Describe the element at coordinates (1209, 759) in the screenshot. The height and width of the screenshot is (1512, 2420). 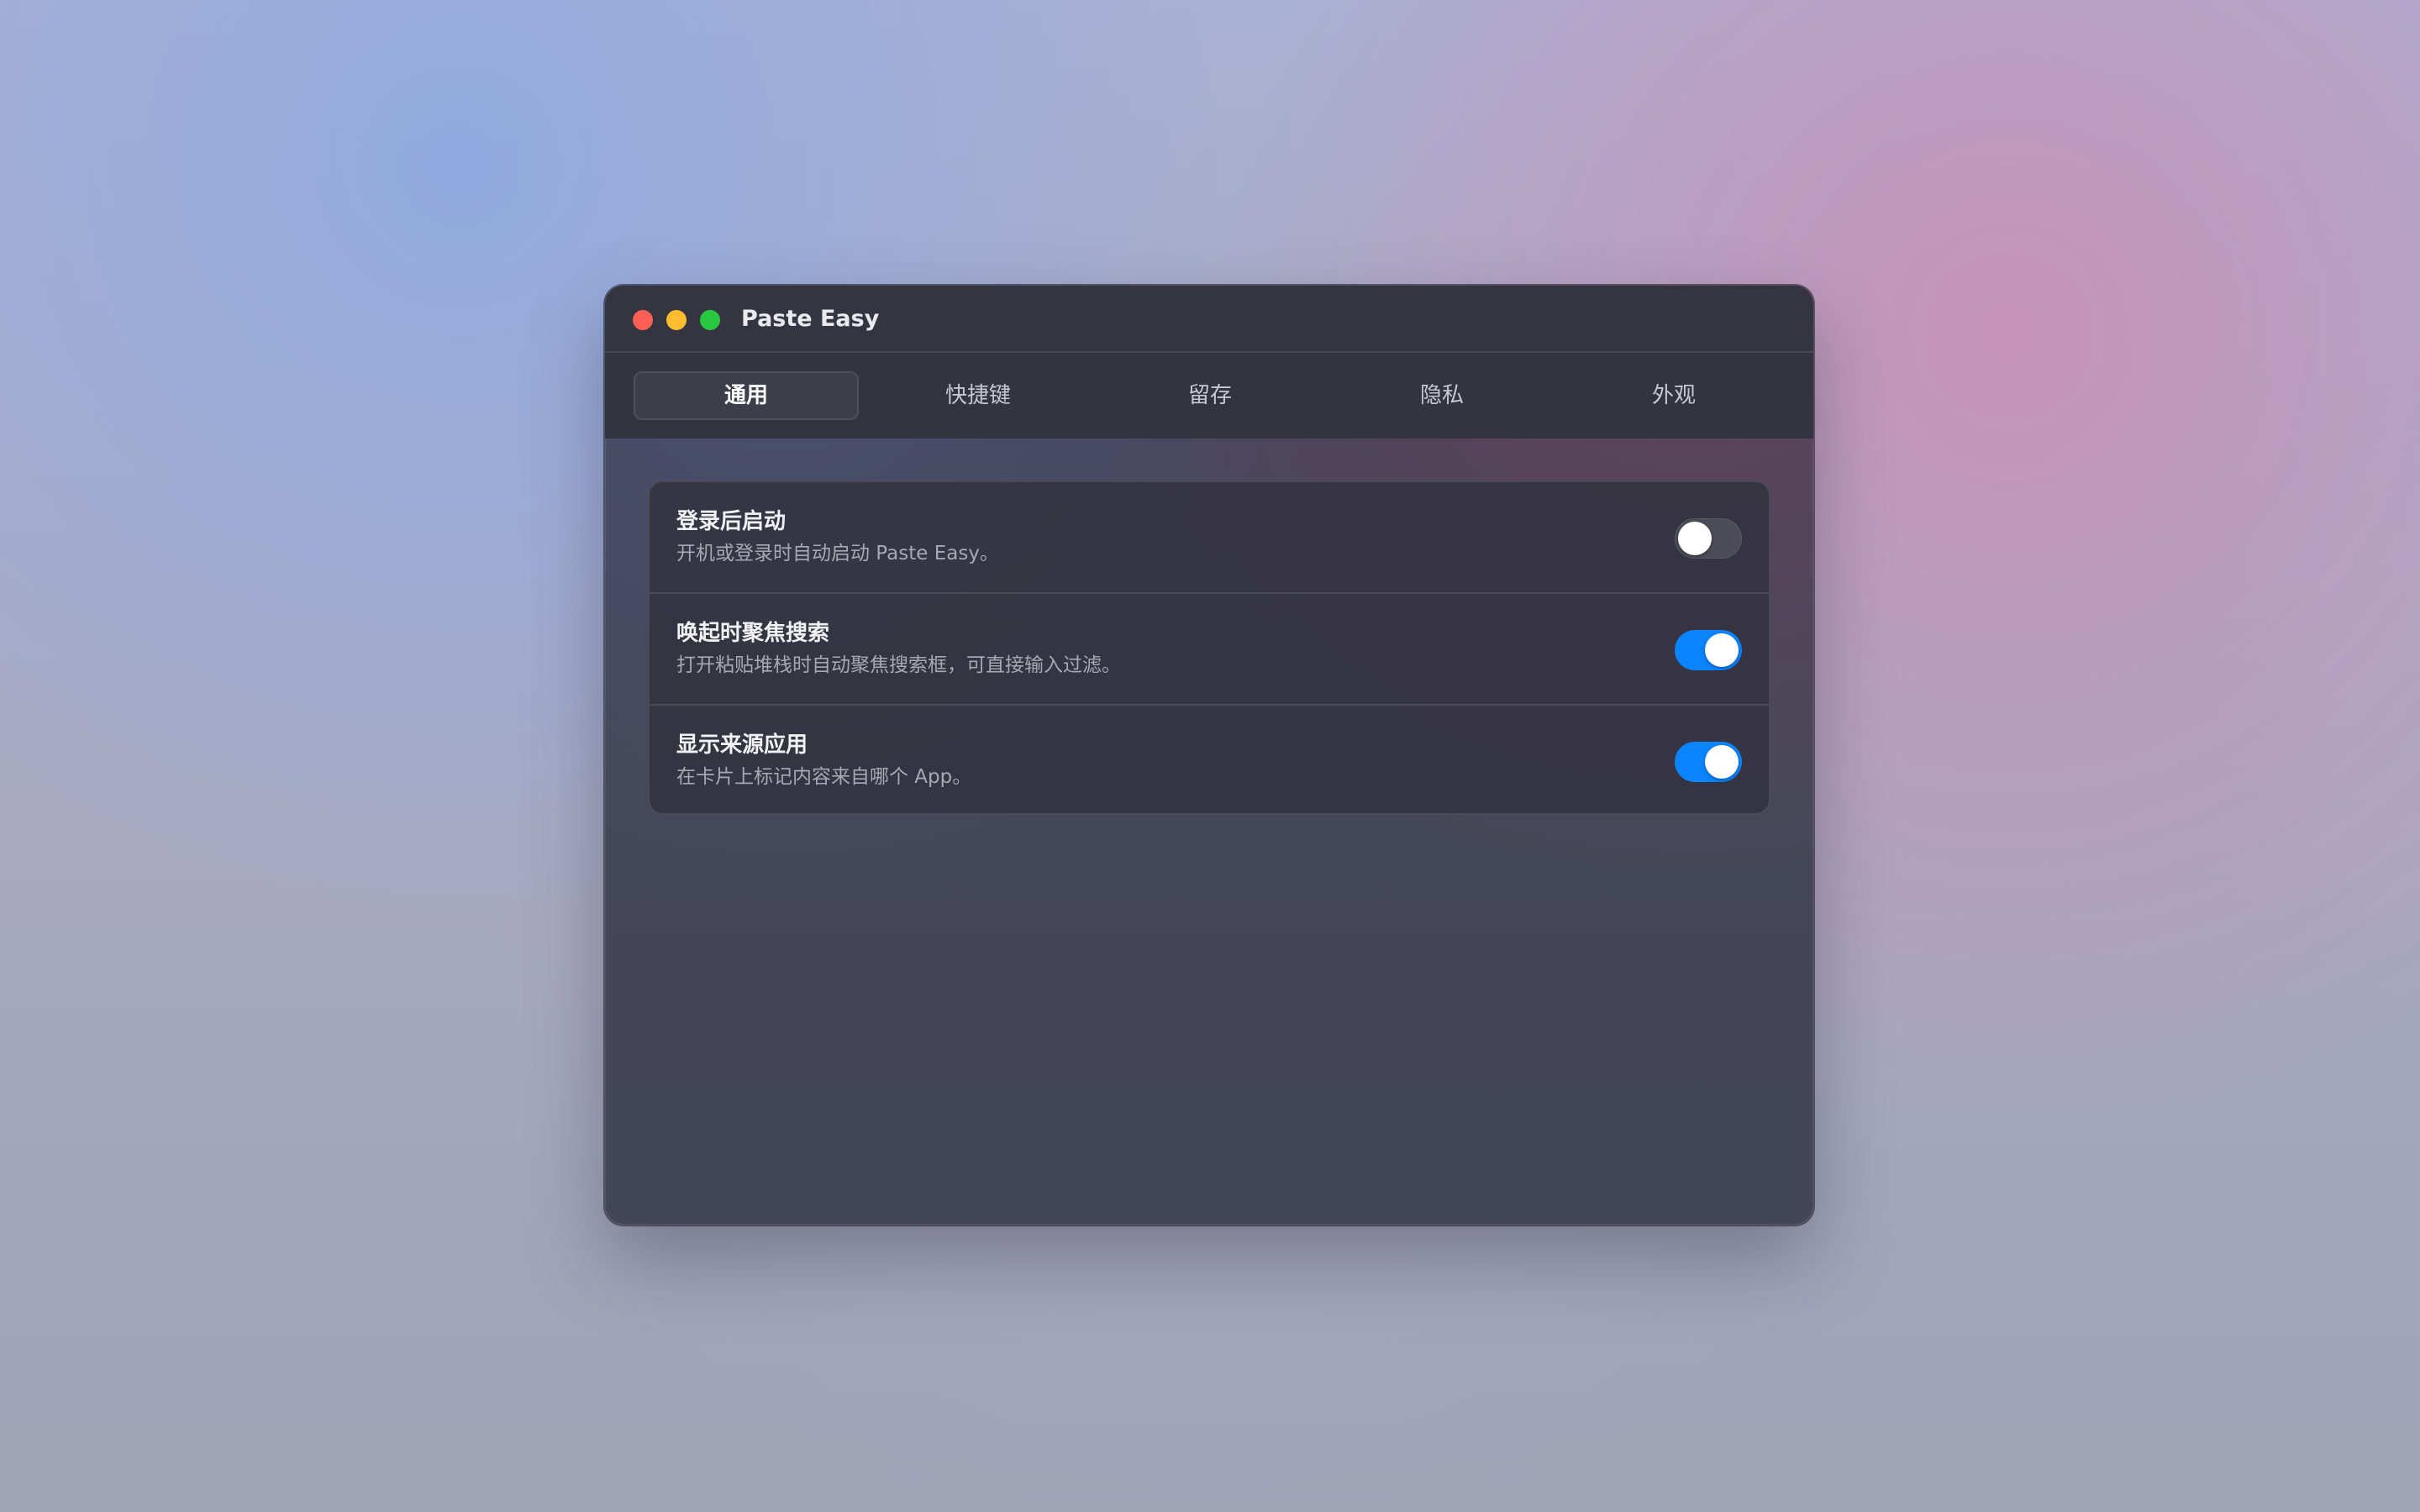
I see `setting-row-show-source-app: 显示来源应用 在卡片上标记内容来自哪个 App。` at that location.